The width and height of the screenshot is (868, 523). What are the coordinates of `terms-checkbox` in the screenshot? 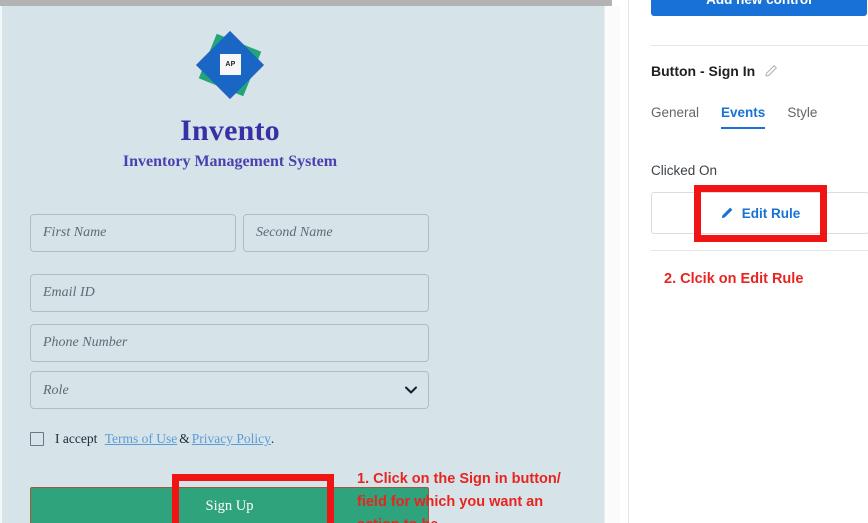 It's located at (37, 439).